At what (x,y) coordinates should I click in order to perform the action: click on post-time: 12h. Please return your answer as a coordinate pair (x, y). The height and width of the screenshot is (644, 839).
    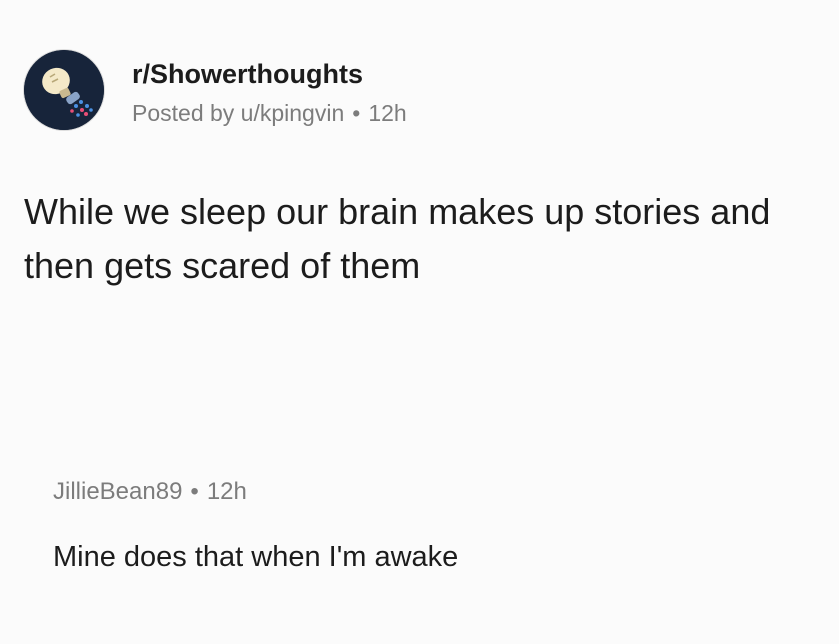
    Looking at the image, I should click on (387, 113).